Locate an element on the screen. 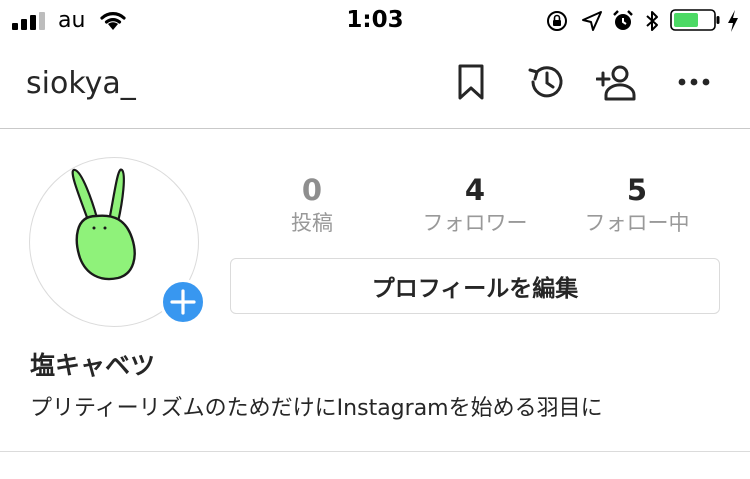 The width and height of the screenshot is (750, 479). status-time: 1:03 is located at coordinates (375, 20).